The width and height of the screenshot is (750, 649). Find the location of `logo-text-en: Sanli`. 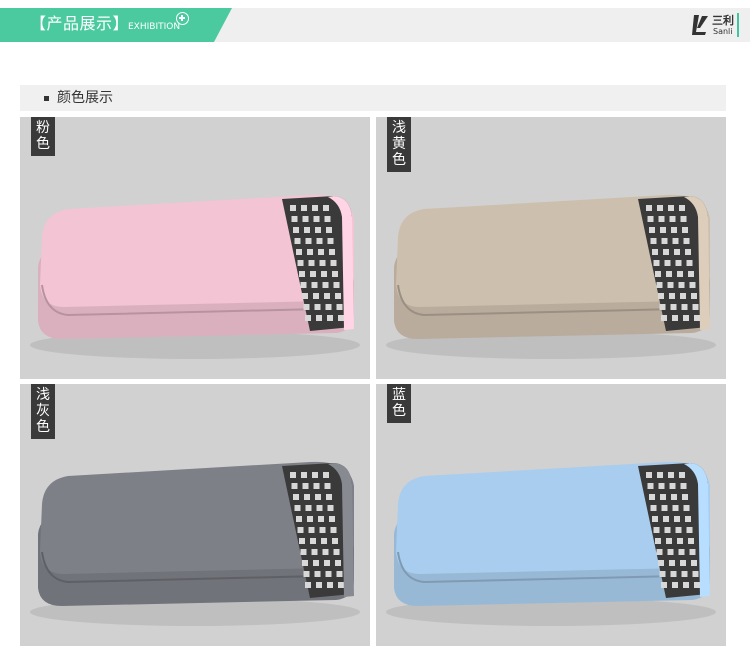

logo-text-en: Sanli is located at coordinates (723, 31).